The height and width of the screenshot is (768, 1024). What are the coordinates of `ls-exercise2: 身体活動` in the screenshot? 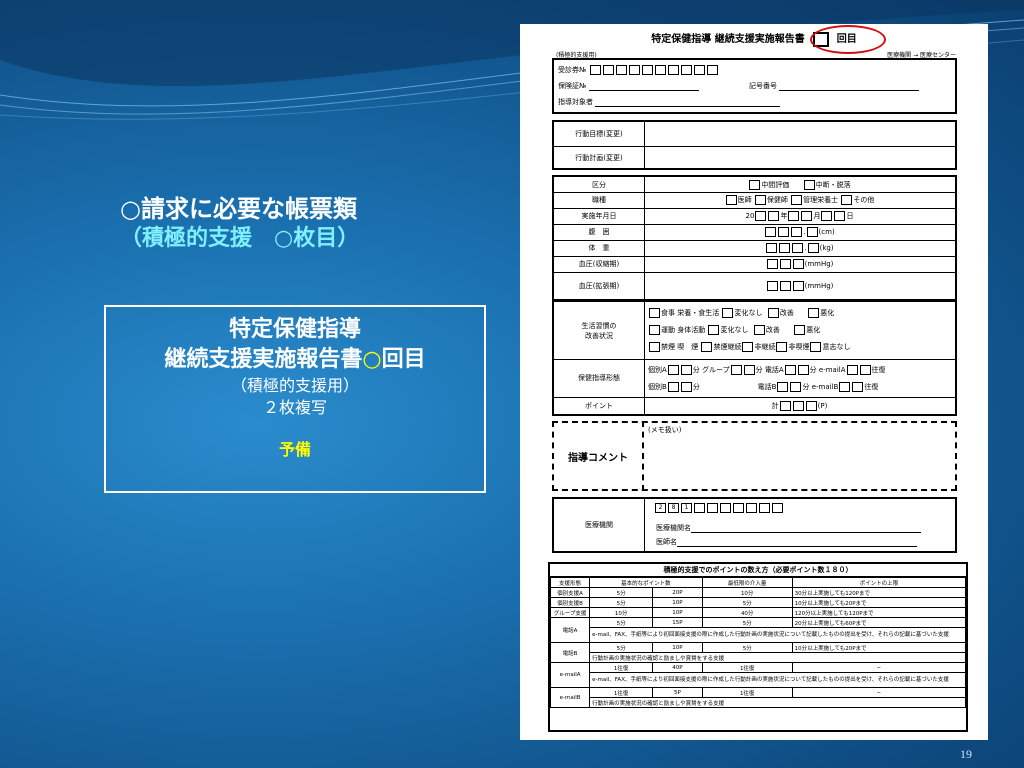 It's located at (691, 330).